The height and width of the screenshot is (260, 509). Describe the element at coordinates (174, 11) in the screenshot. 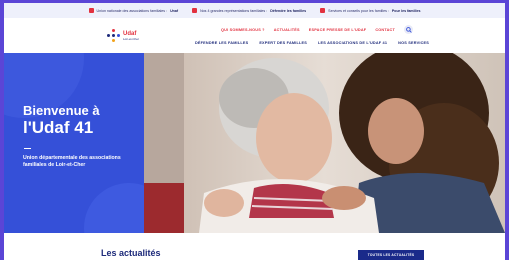

I see `topbar-link: Unaf` at that location.